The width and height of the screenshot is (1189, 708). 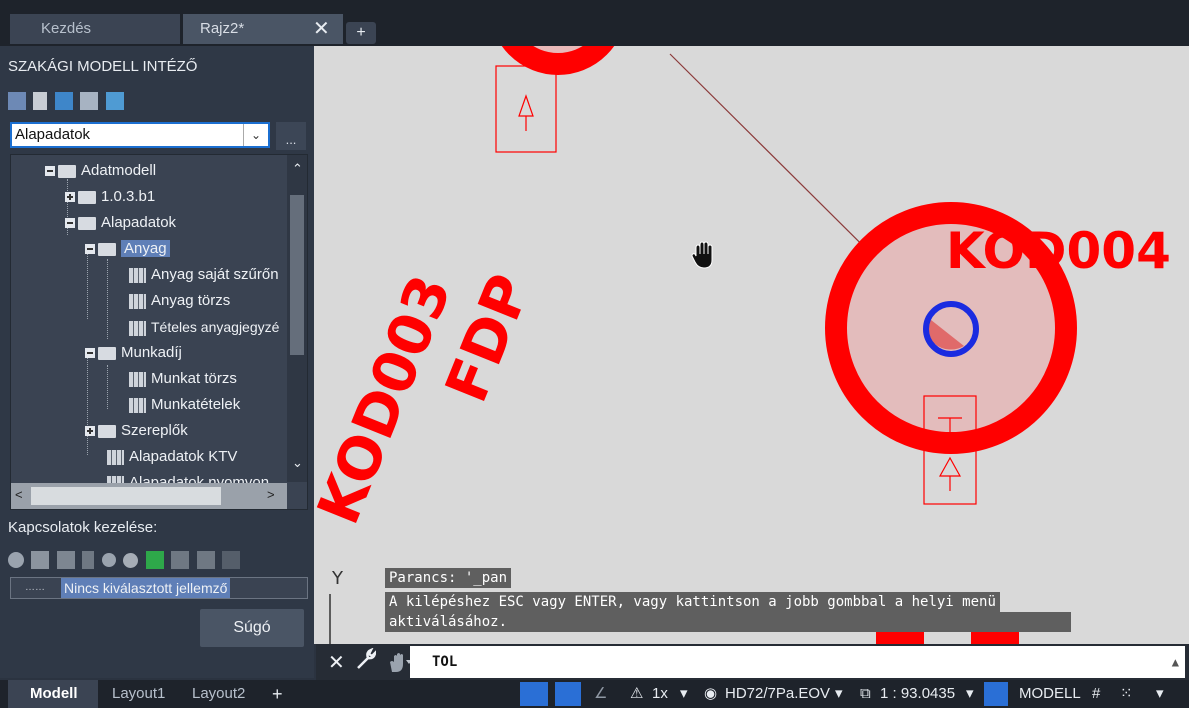 What do you see at coordinates (366, 658) in the screenshot?
I see `customize-wrench-icon` at bounding box center [366, 658].